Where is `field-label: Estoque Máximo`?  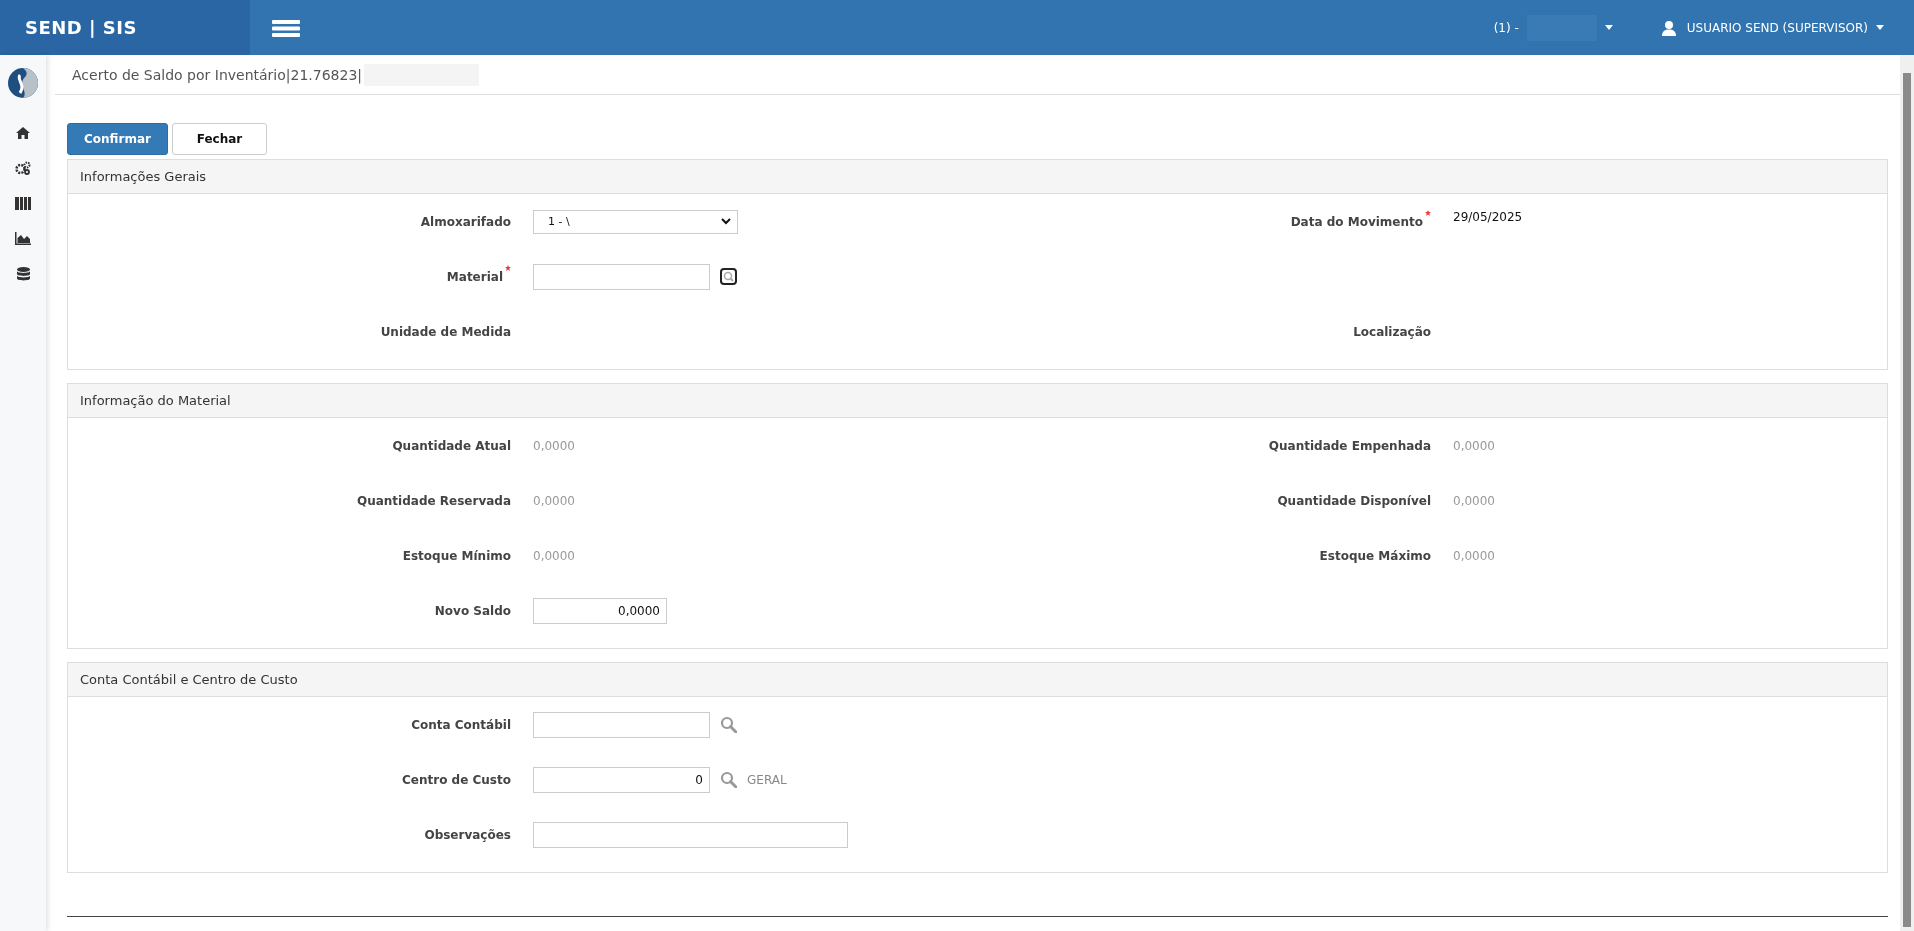 field-label: Estoque Máximo is located at coordinates (1375, 555).